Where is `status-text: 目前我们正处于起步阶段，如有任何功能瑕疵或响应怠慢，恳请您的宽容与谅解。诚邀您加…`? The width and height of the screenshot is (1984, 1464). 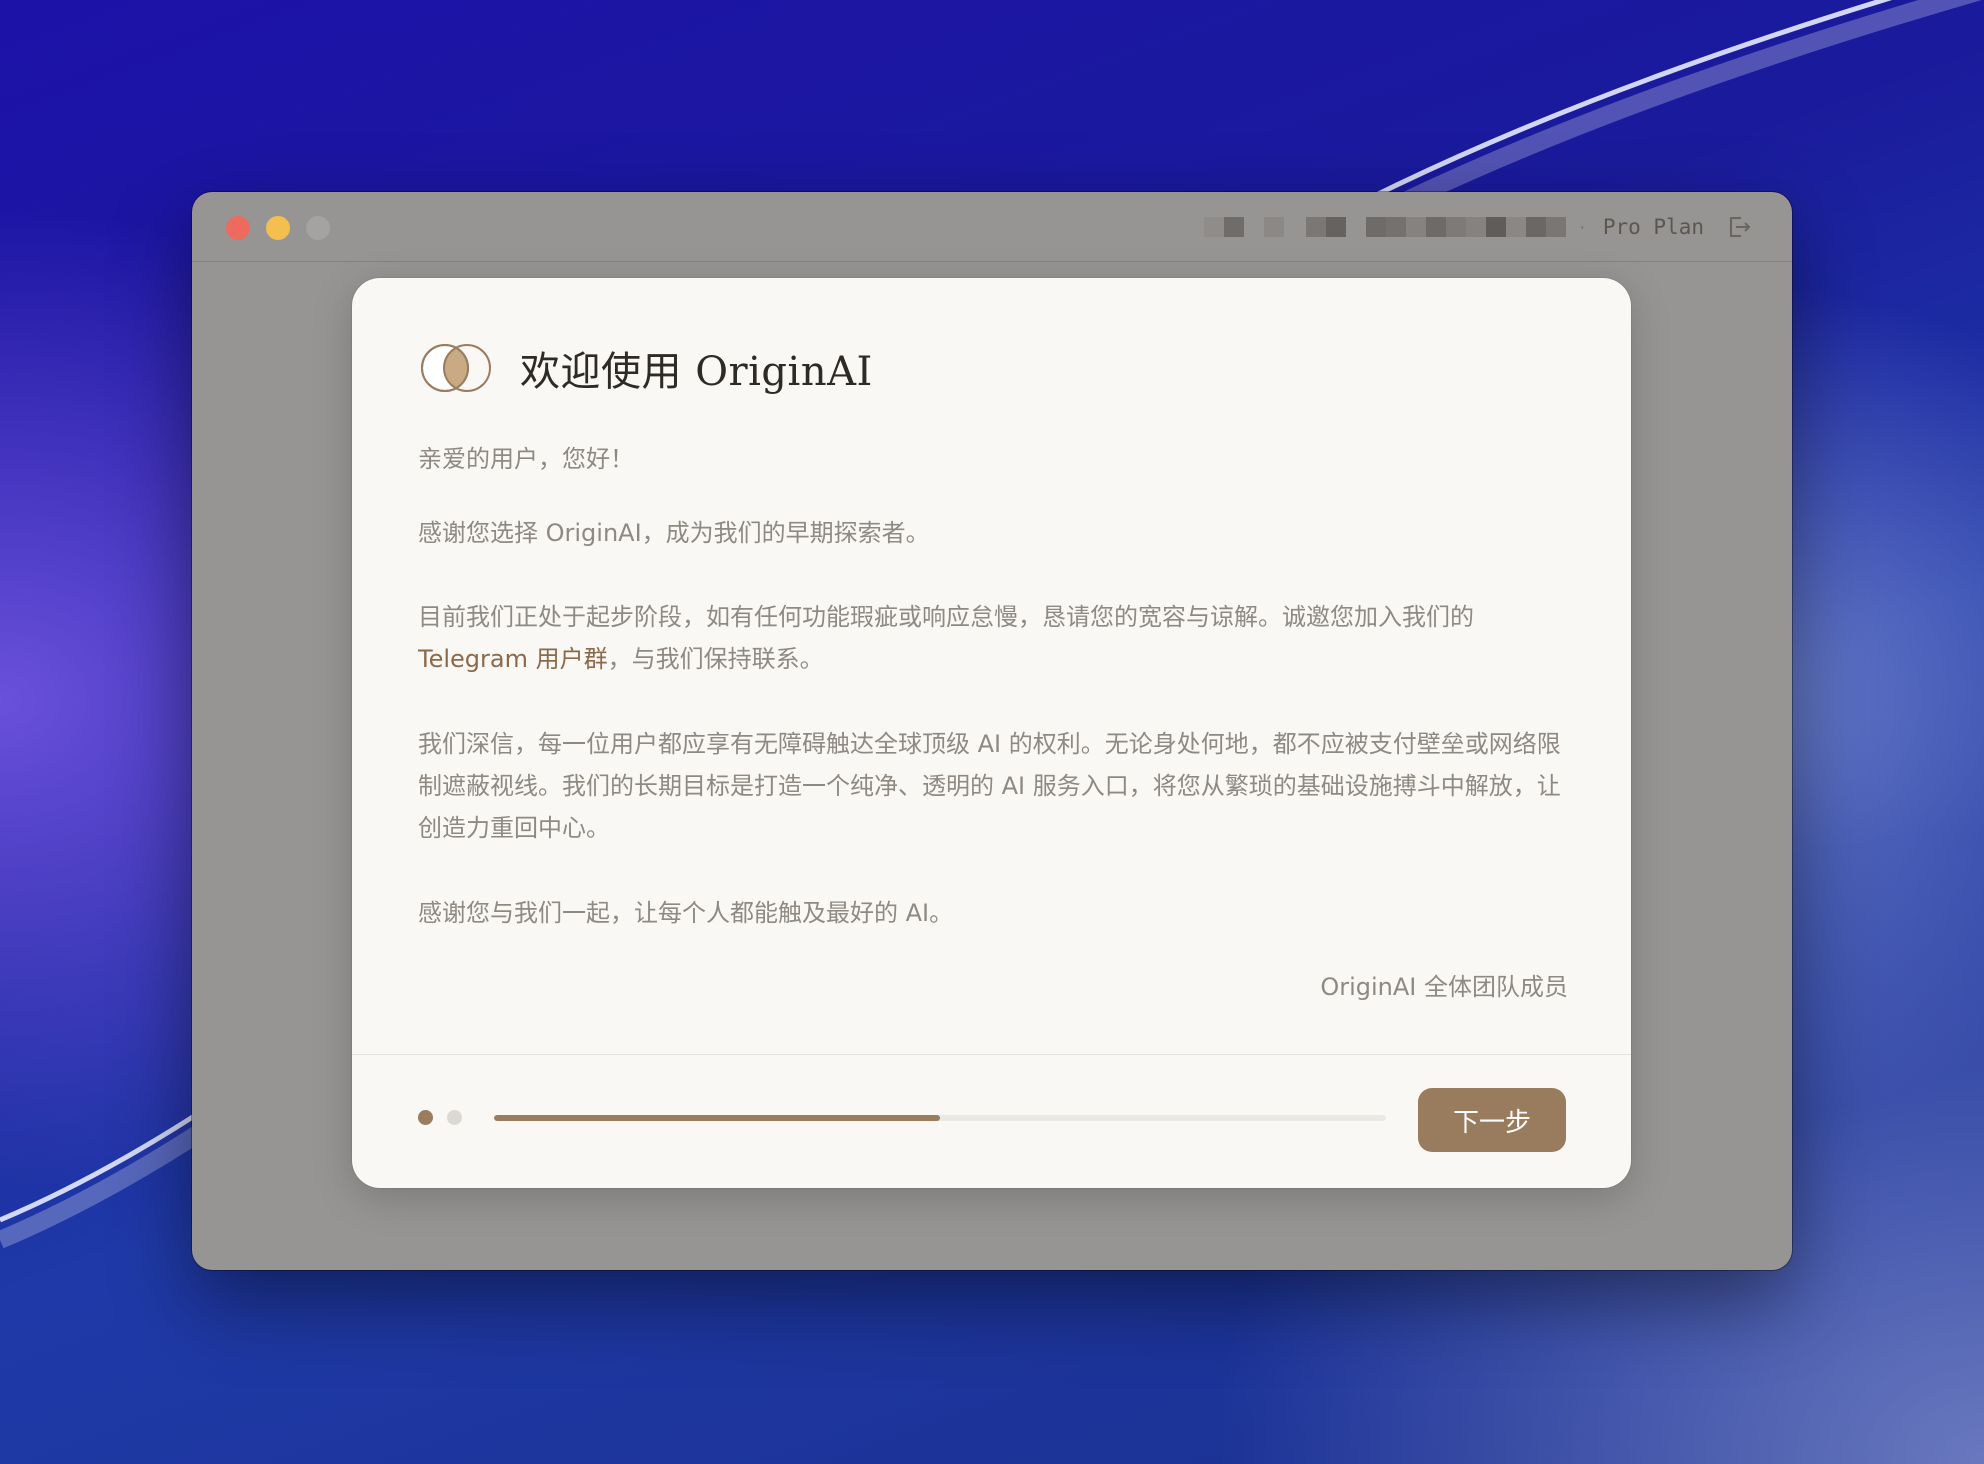 status-text: 目前我们正处于起步阶段，如有任何功能瑕疵或响应怠慢，恳请您的宽容与谅解。诚邀您加… is located at coordinates (946, 617).